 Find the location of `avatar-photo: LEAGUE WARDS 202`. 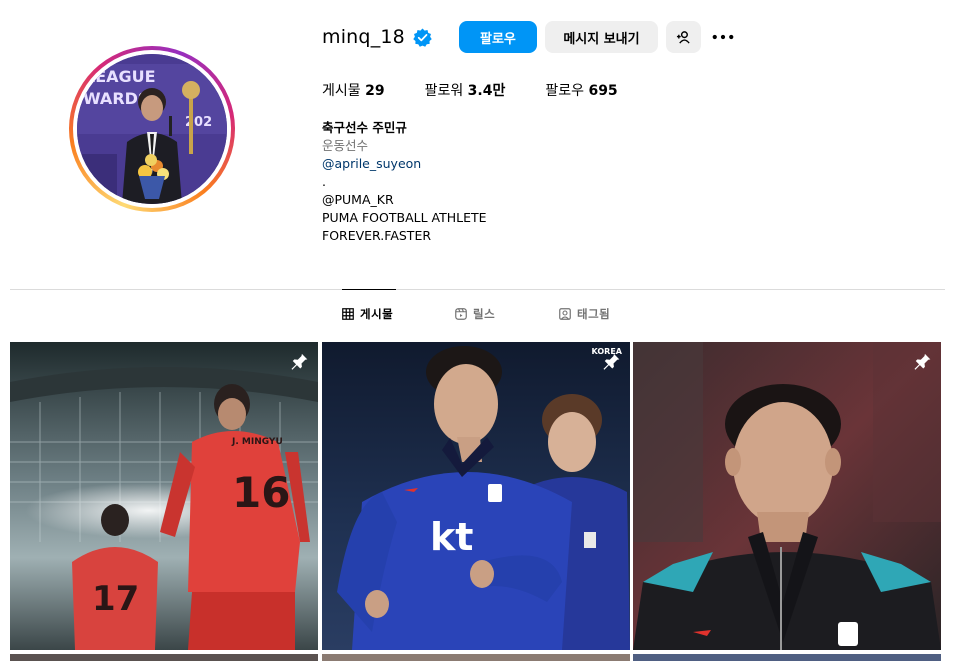

avatar-photo: LEAGUE WARDS 202 is located at coordinates (152, 129).